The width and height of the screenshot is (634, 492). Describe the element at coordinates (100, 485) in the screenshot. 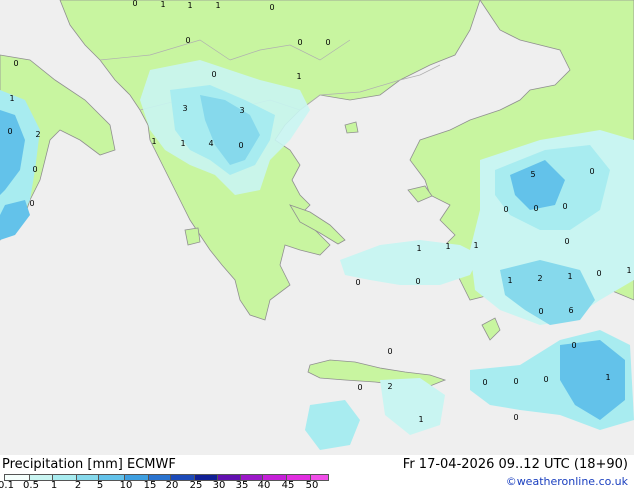

I see `scale-tick-label: 5` at that location.